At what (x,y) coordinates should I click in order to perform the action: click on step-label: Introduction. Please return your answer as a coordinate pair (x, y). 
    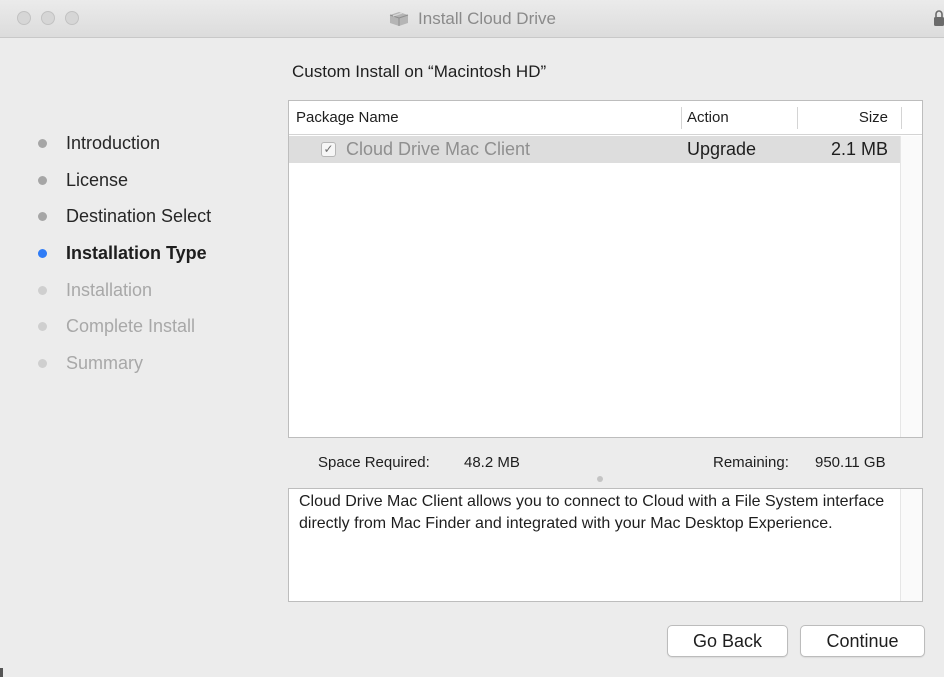
    Looking at the image, I should click on (113, 142).